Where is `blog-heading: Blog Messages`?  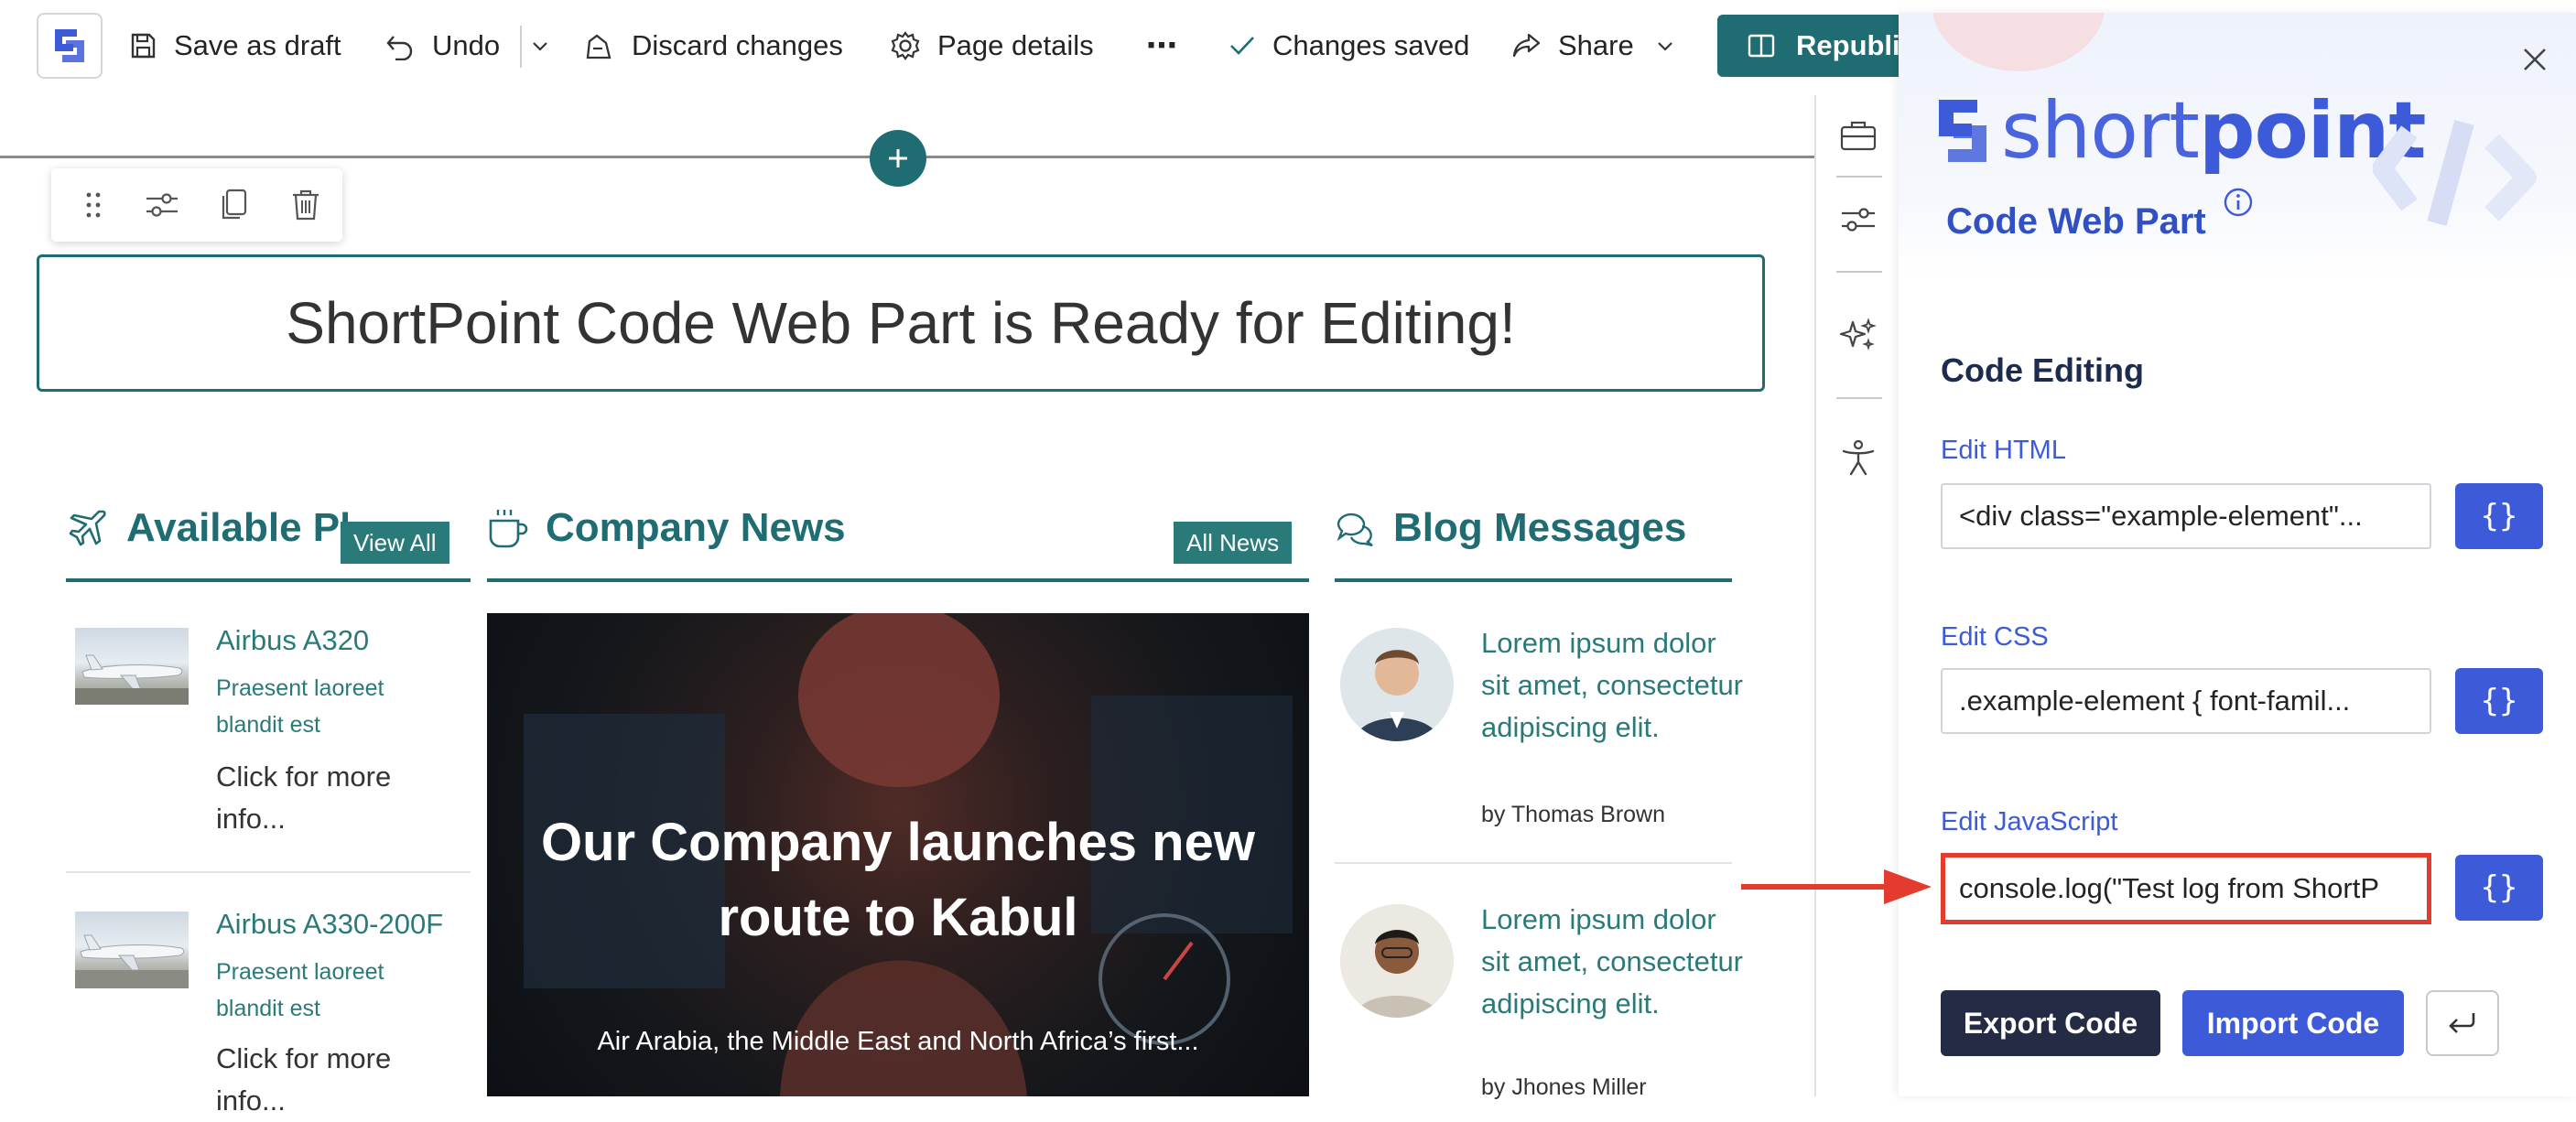 blog-heading: Blog Messages is located at coordinates (1511, 528).